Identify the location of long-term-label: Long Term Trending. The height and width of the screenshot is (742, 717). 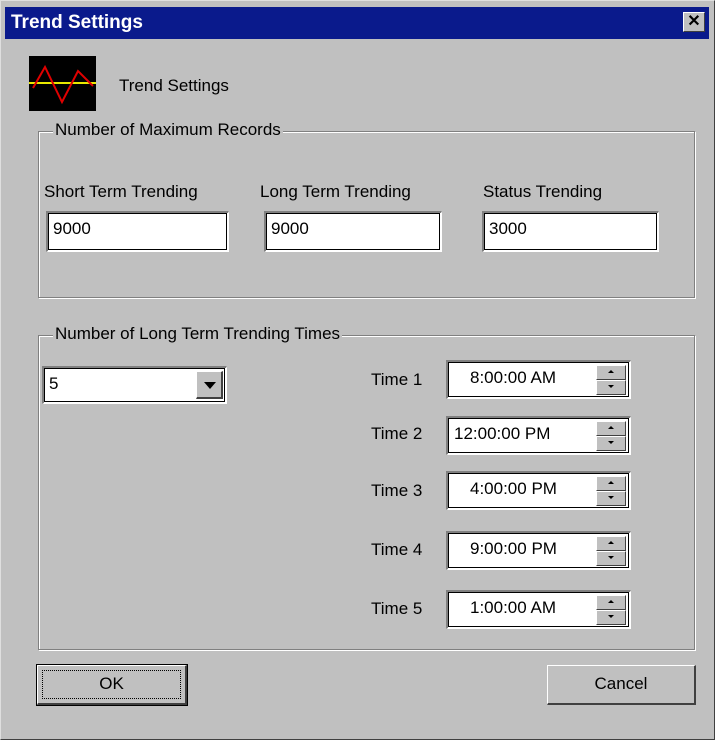
(335, 191).